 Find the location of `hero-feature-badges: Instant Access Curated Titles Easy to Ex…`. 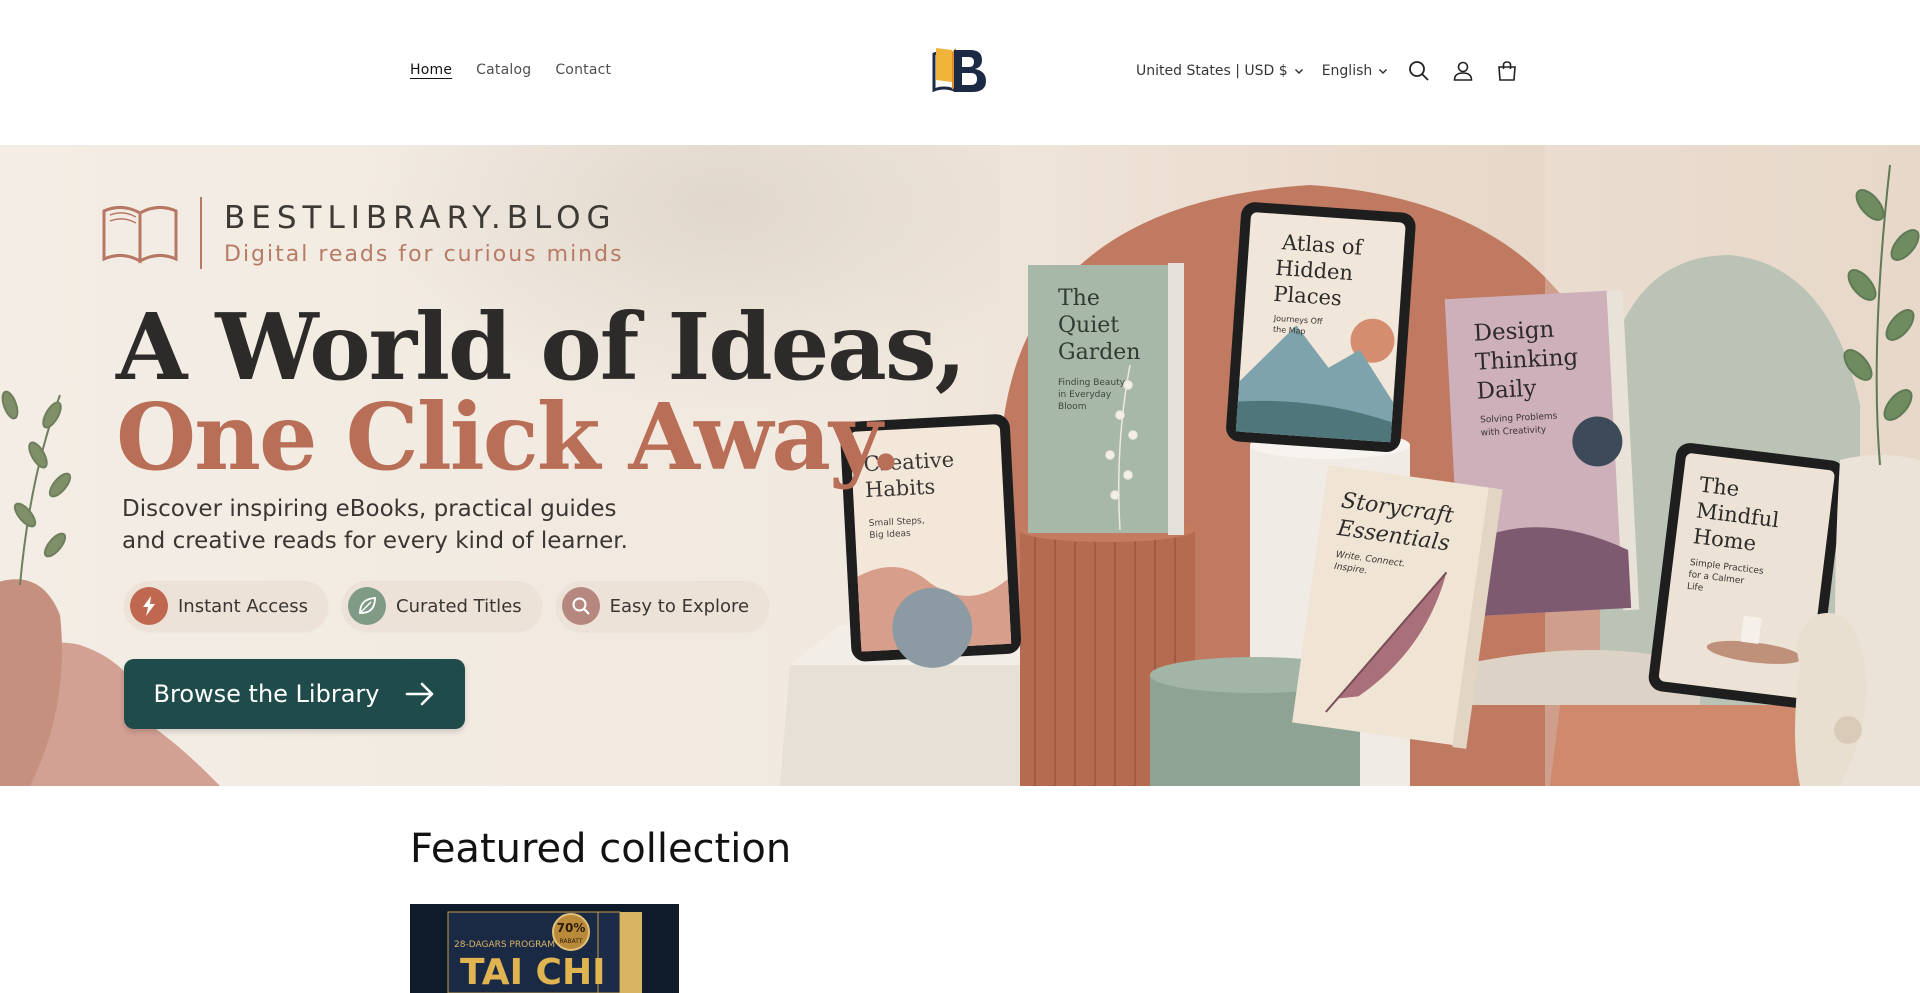

hero-feature-badges: Instant Access Curated Titles Easy to Ex… is located at coordinates (447, 606).